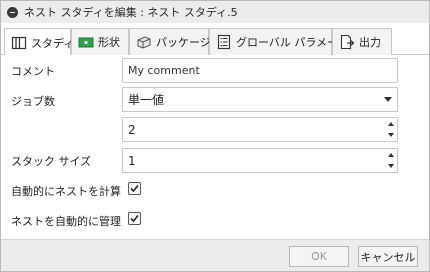  I want to click on package-icon, so click(144, 42).